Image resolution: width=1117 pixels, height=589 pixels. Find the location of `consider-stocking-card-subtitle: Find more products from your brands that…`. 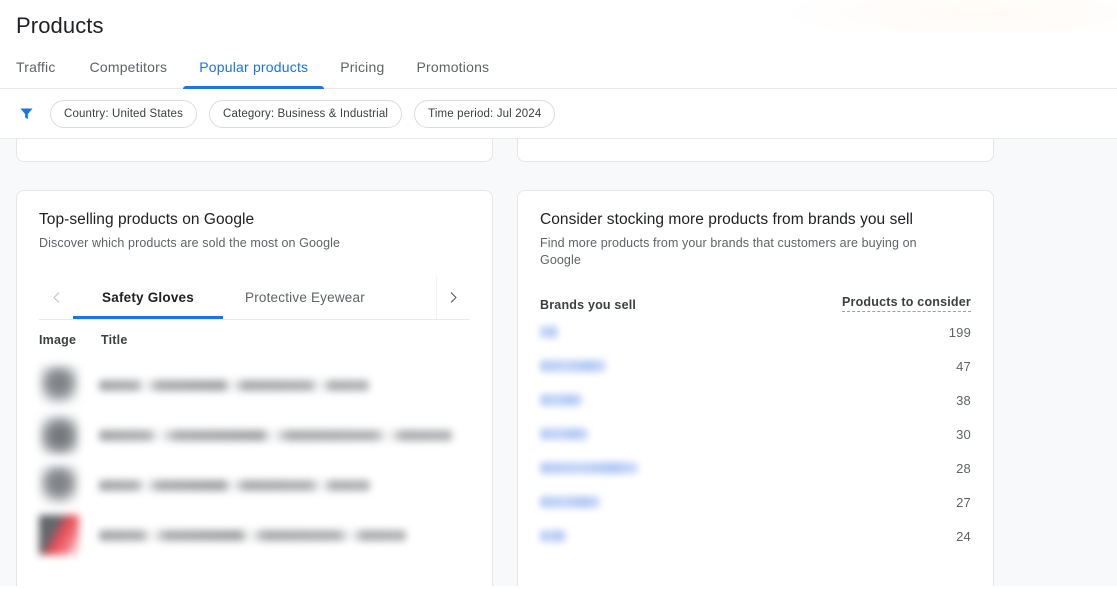

consider-stocking-card-subtitle: Find more products from your brands that… is located at coordinates (728, 251).